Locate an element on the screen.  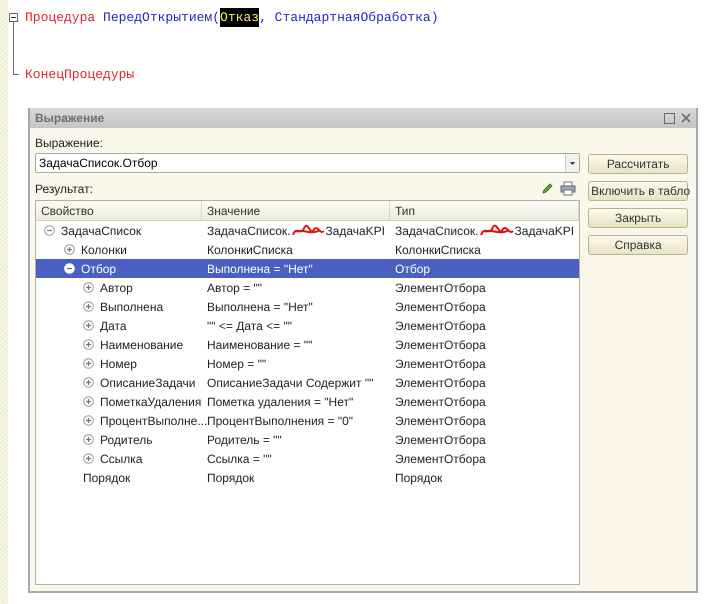
pencil-icon is located at coordinates (547, 188).